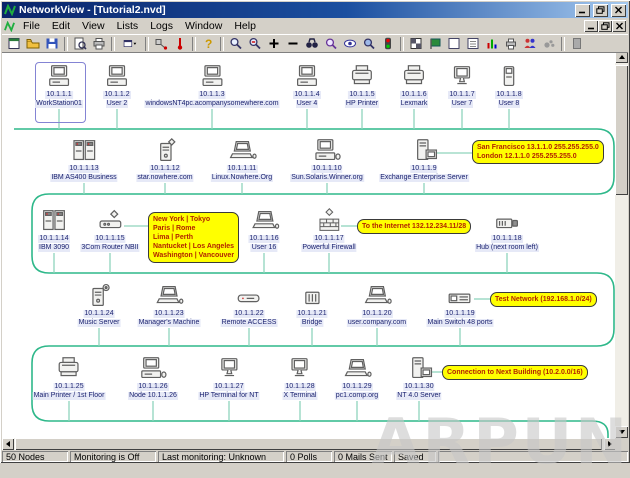 This screenshot has height=478, width=630. I want to click on menu-view: View, so click(93, 26).